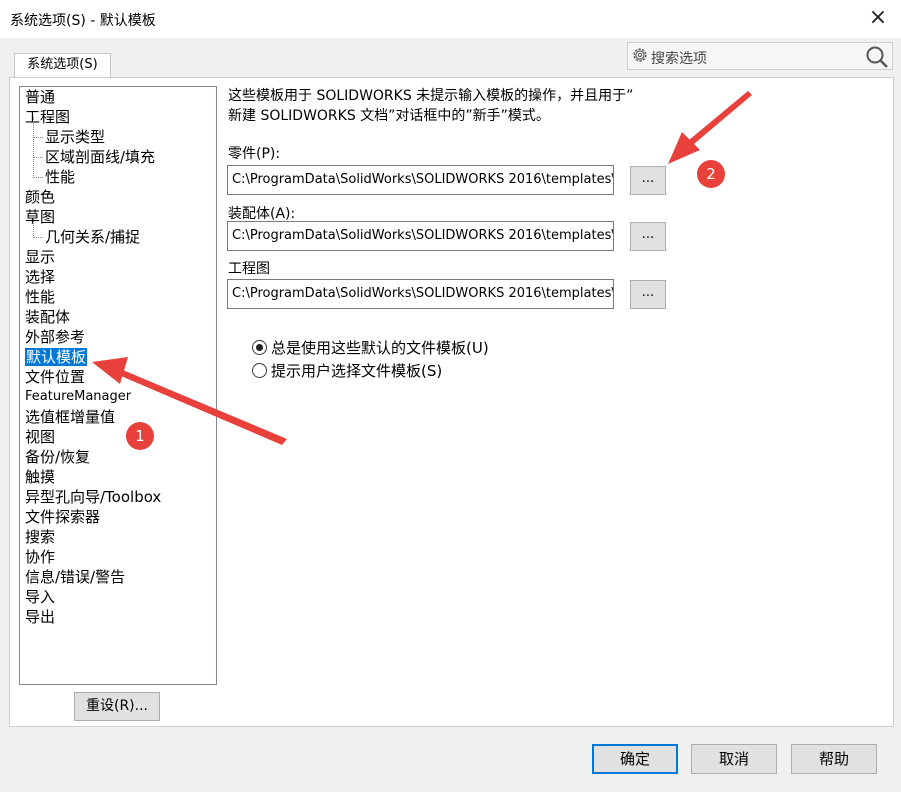 The image size is (901, 792). What do you see at coordinates (40, 97) in the screenshot?
I see `tree-item-general: 普通` at bounding box center [40, 97].